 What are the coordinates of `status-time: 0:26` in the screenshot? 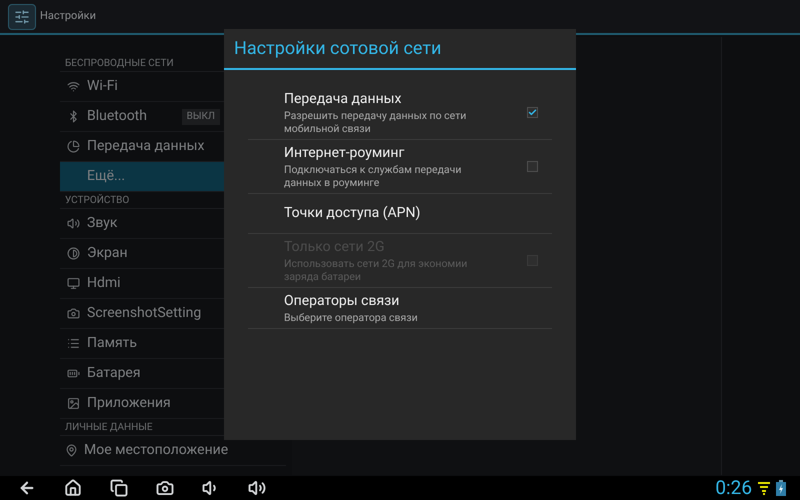 It's located at (733, 487).